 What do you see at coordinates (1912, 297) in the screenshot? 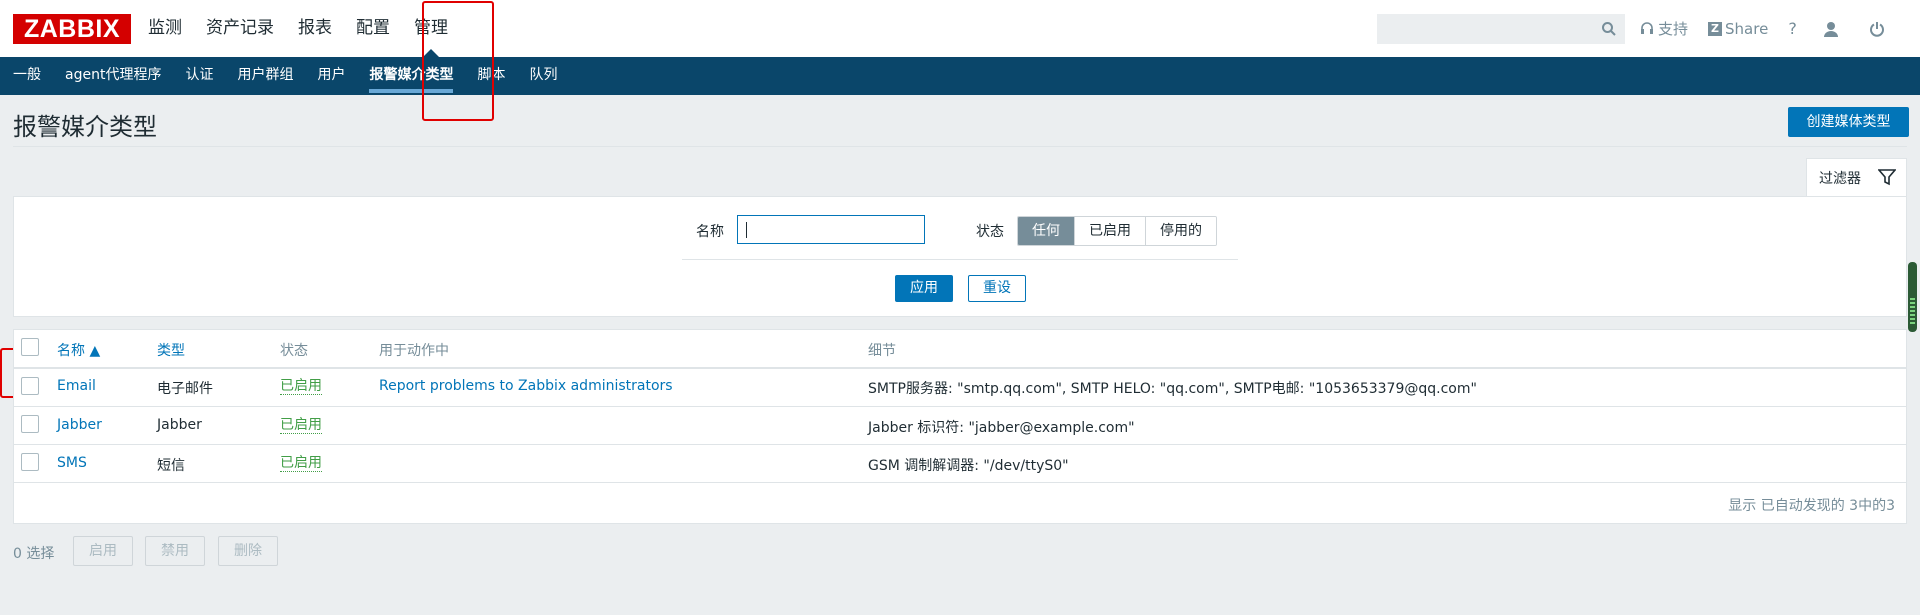
I see `page-scrollbar` at bounding box center [1912, 297].